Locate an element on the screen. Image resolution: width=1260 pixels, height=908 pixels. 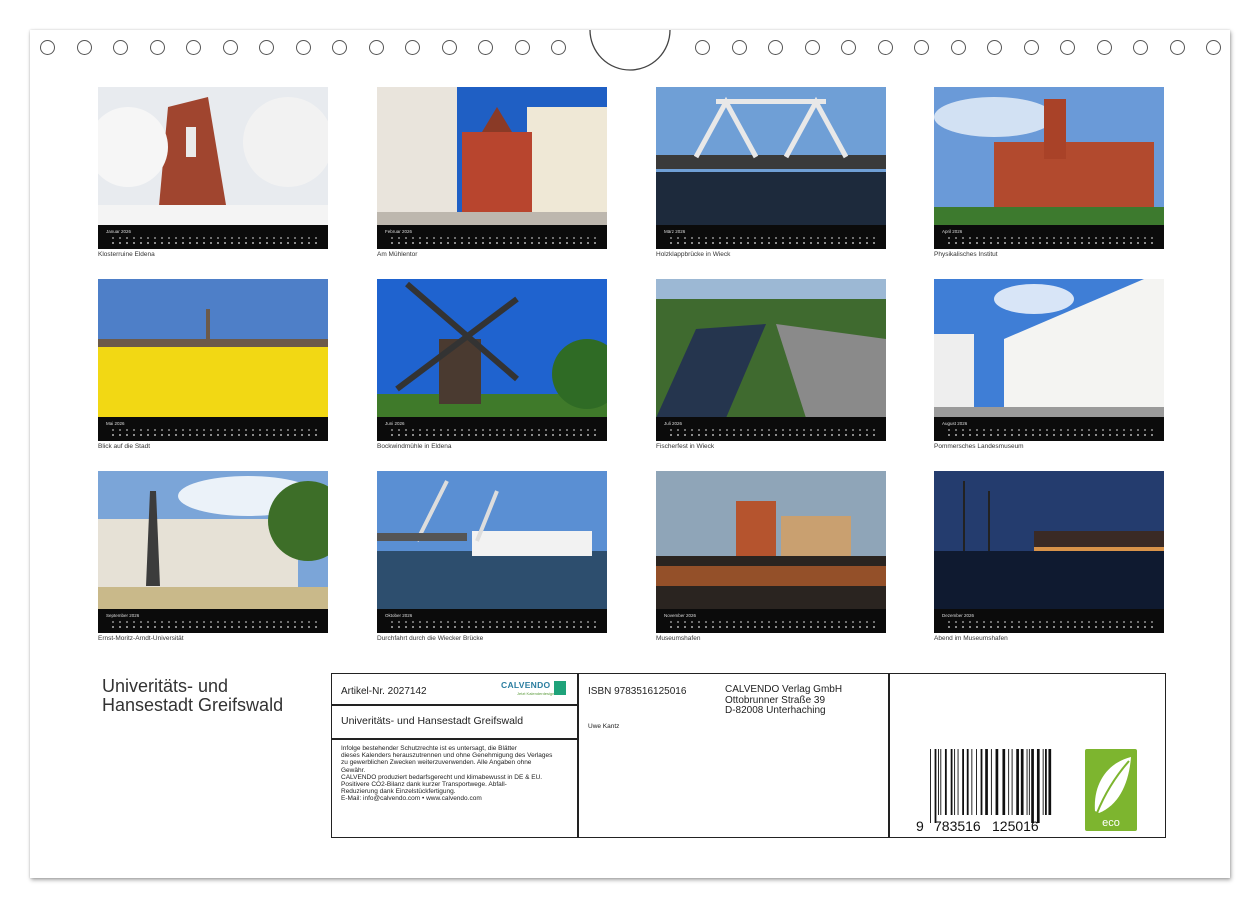
article-number: Artikel-Nr. 2027142 is located at coordinates (384, 691).